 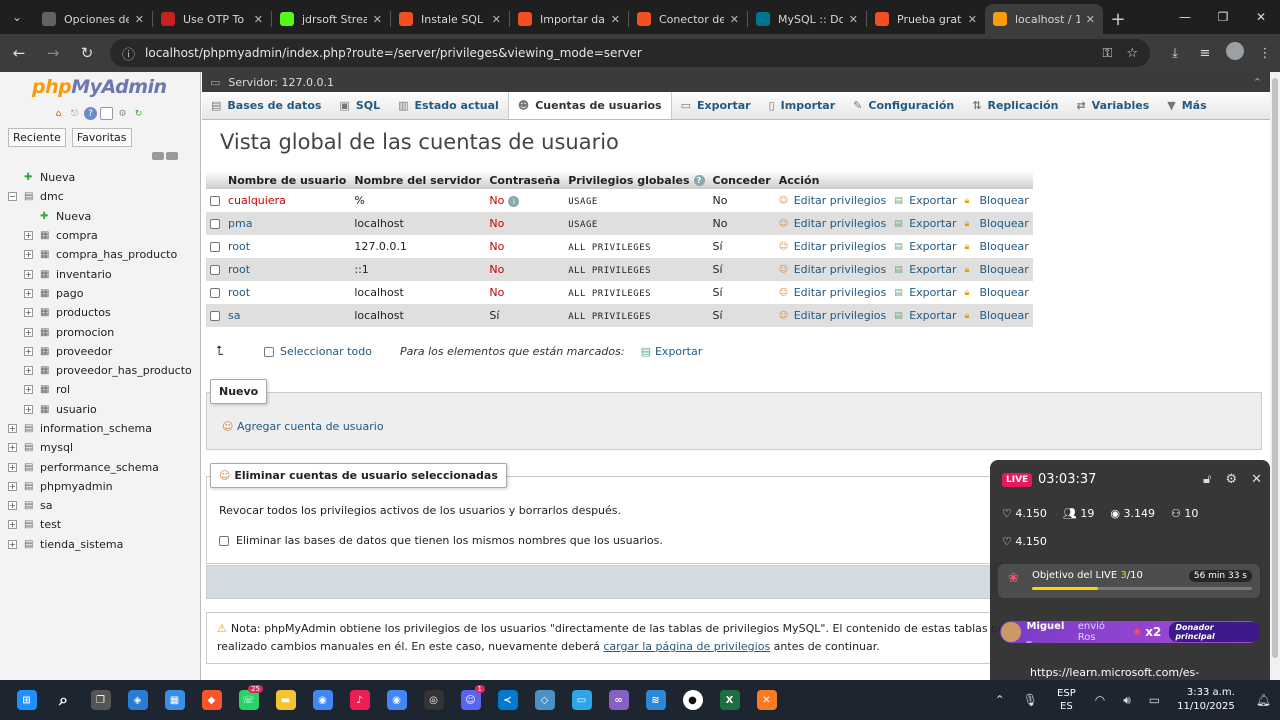 What do you see at coordinates (81, 544) in the screenshot?
I see `tree-item-label: tienda_sistema` at bounding box center [81, 544].